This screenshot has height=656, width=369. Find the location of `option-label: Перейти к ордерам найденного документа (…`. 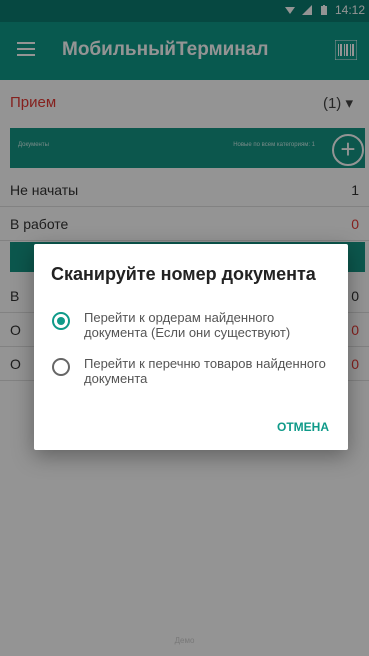

option-label: Перейти к ордерам найденного документа (… is located at coordinates (187, 325).